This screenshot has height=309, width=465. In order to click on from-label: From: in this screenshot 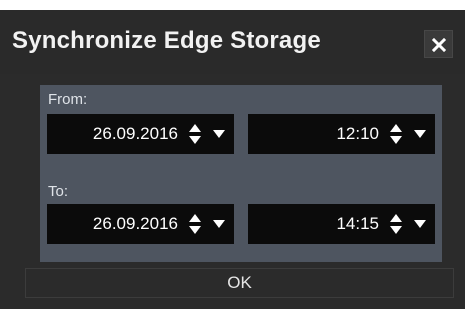, I will do `click(68, 99)`.